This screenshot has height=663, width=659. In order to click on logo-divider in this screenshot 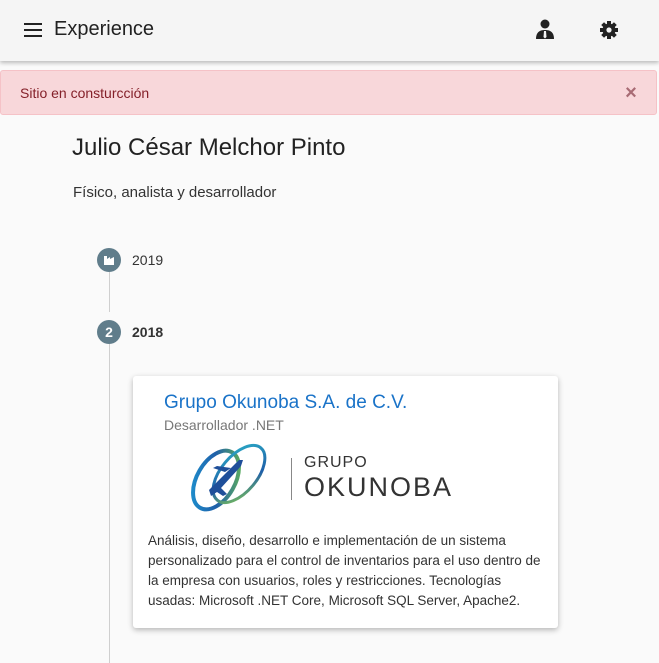, I will do `click(291, 479)`.